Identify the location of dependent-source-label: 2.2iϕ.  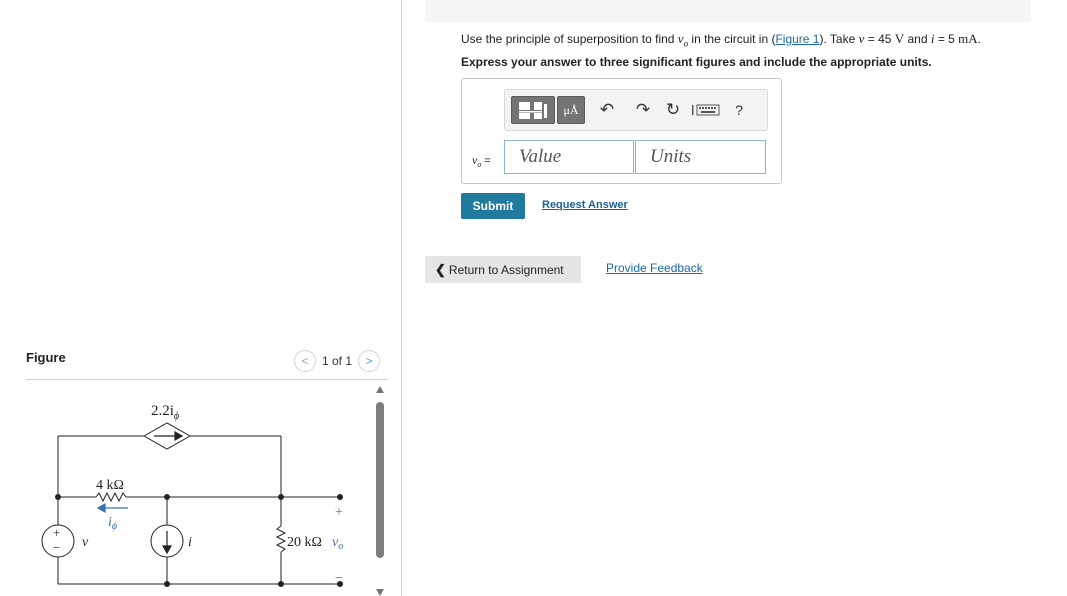
(165, 412).